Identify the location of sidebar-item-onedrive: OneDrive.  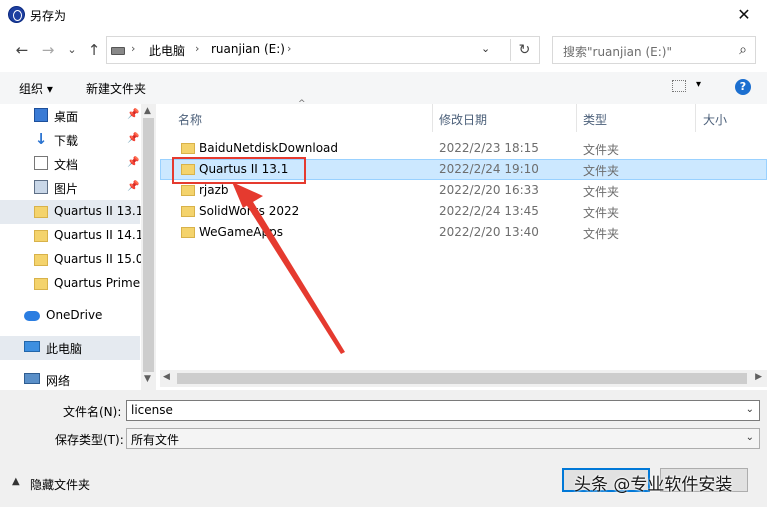
(70, 316).